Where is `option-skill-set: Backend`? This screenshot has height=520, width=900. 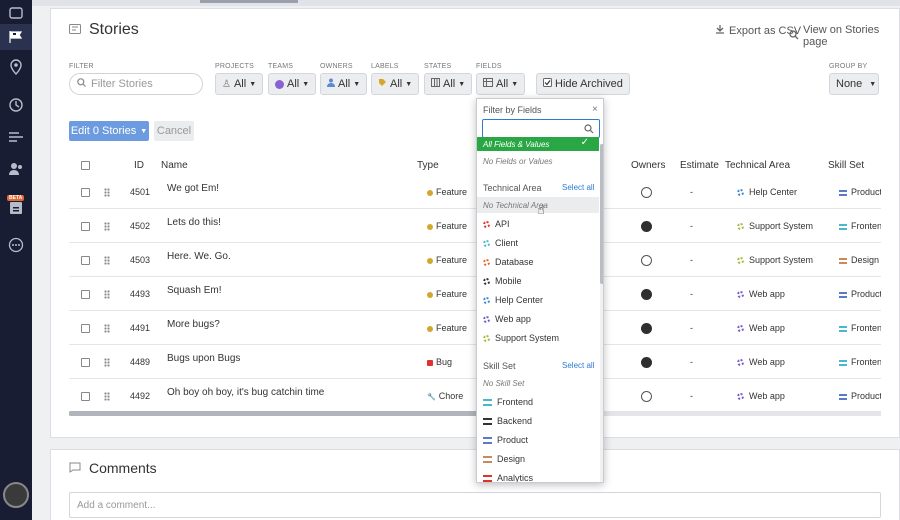 option-skill-set: Backend is located at coordinates (507, 421).